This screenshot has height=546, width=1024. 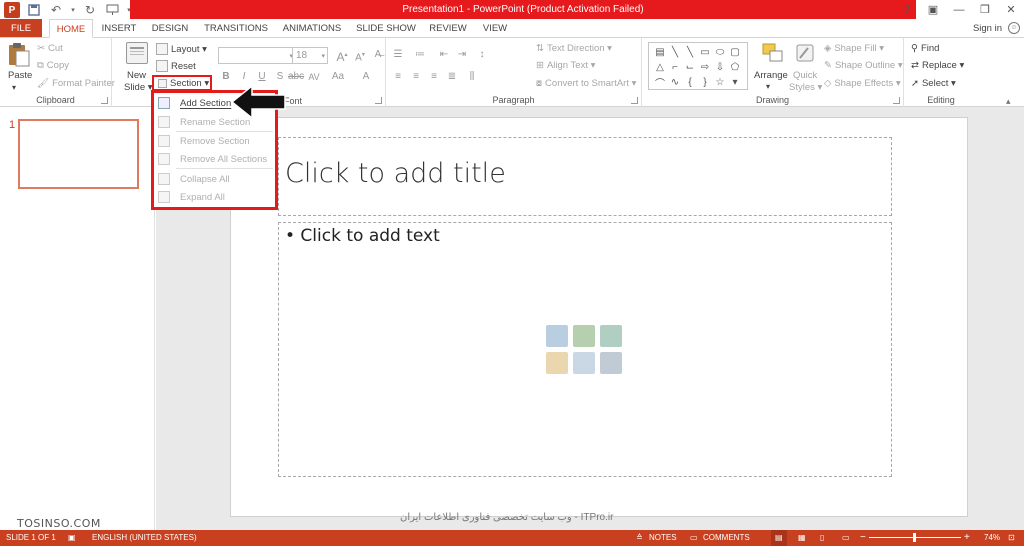 What do you see at coordinates (482, 55) in the screenshot?
I see `line-spacing-icon: ↕` at bounding box center [482, 55].